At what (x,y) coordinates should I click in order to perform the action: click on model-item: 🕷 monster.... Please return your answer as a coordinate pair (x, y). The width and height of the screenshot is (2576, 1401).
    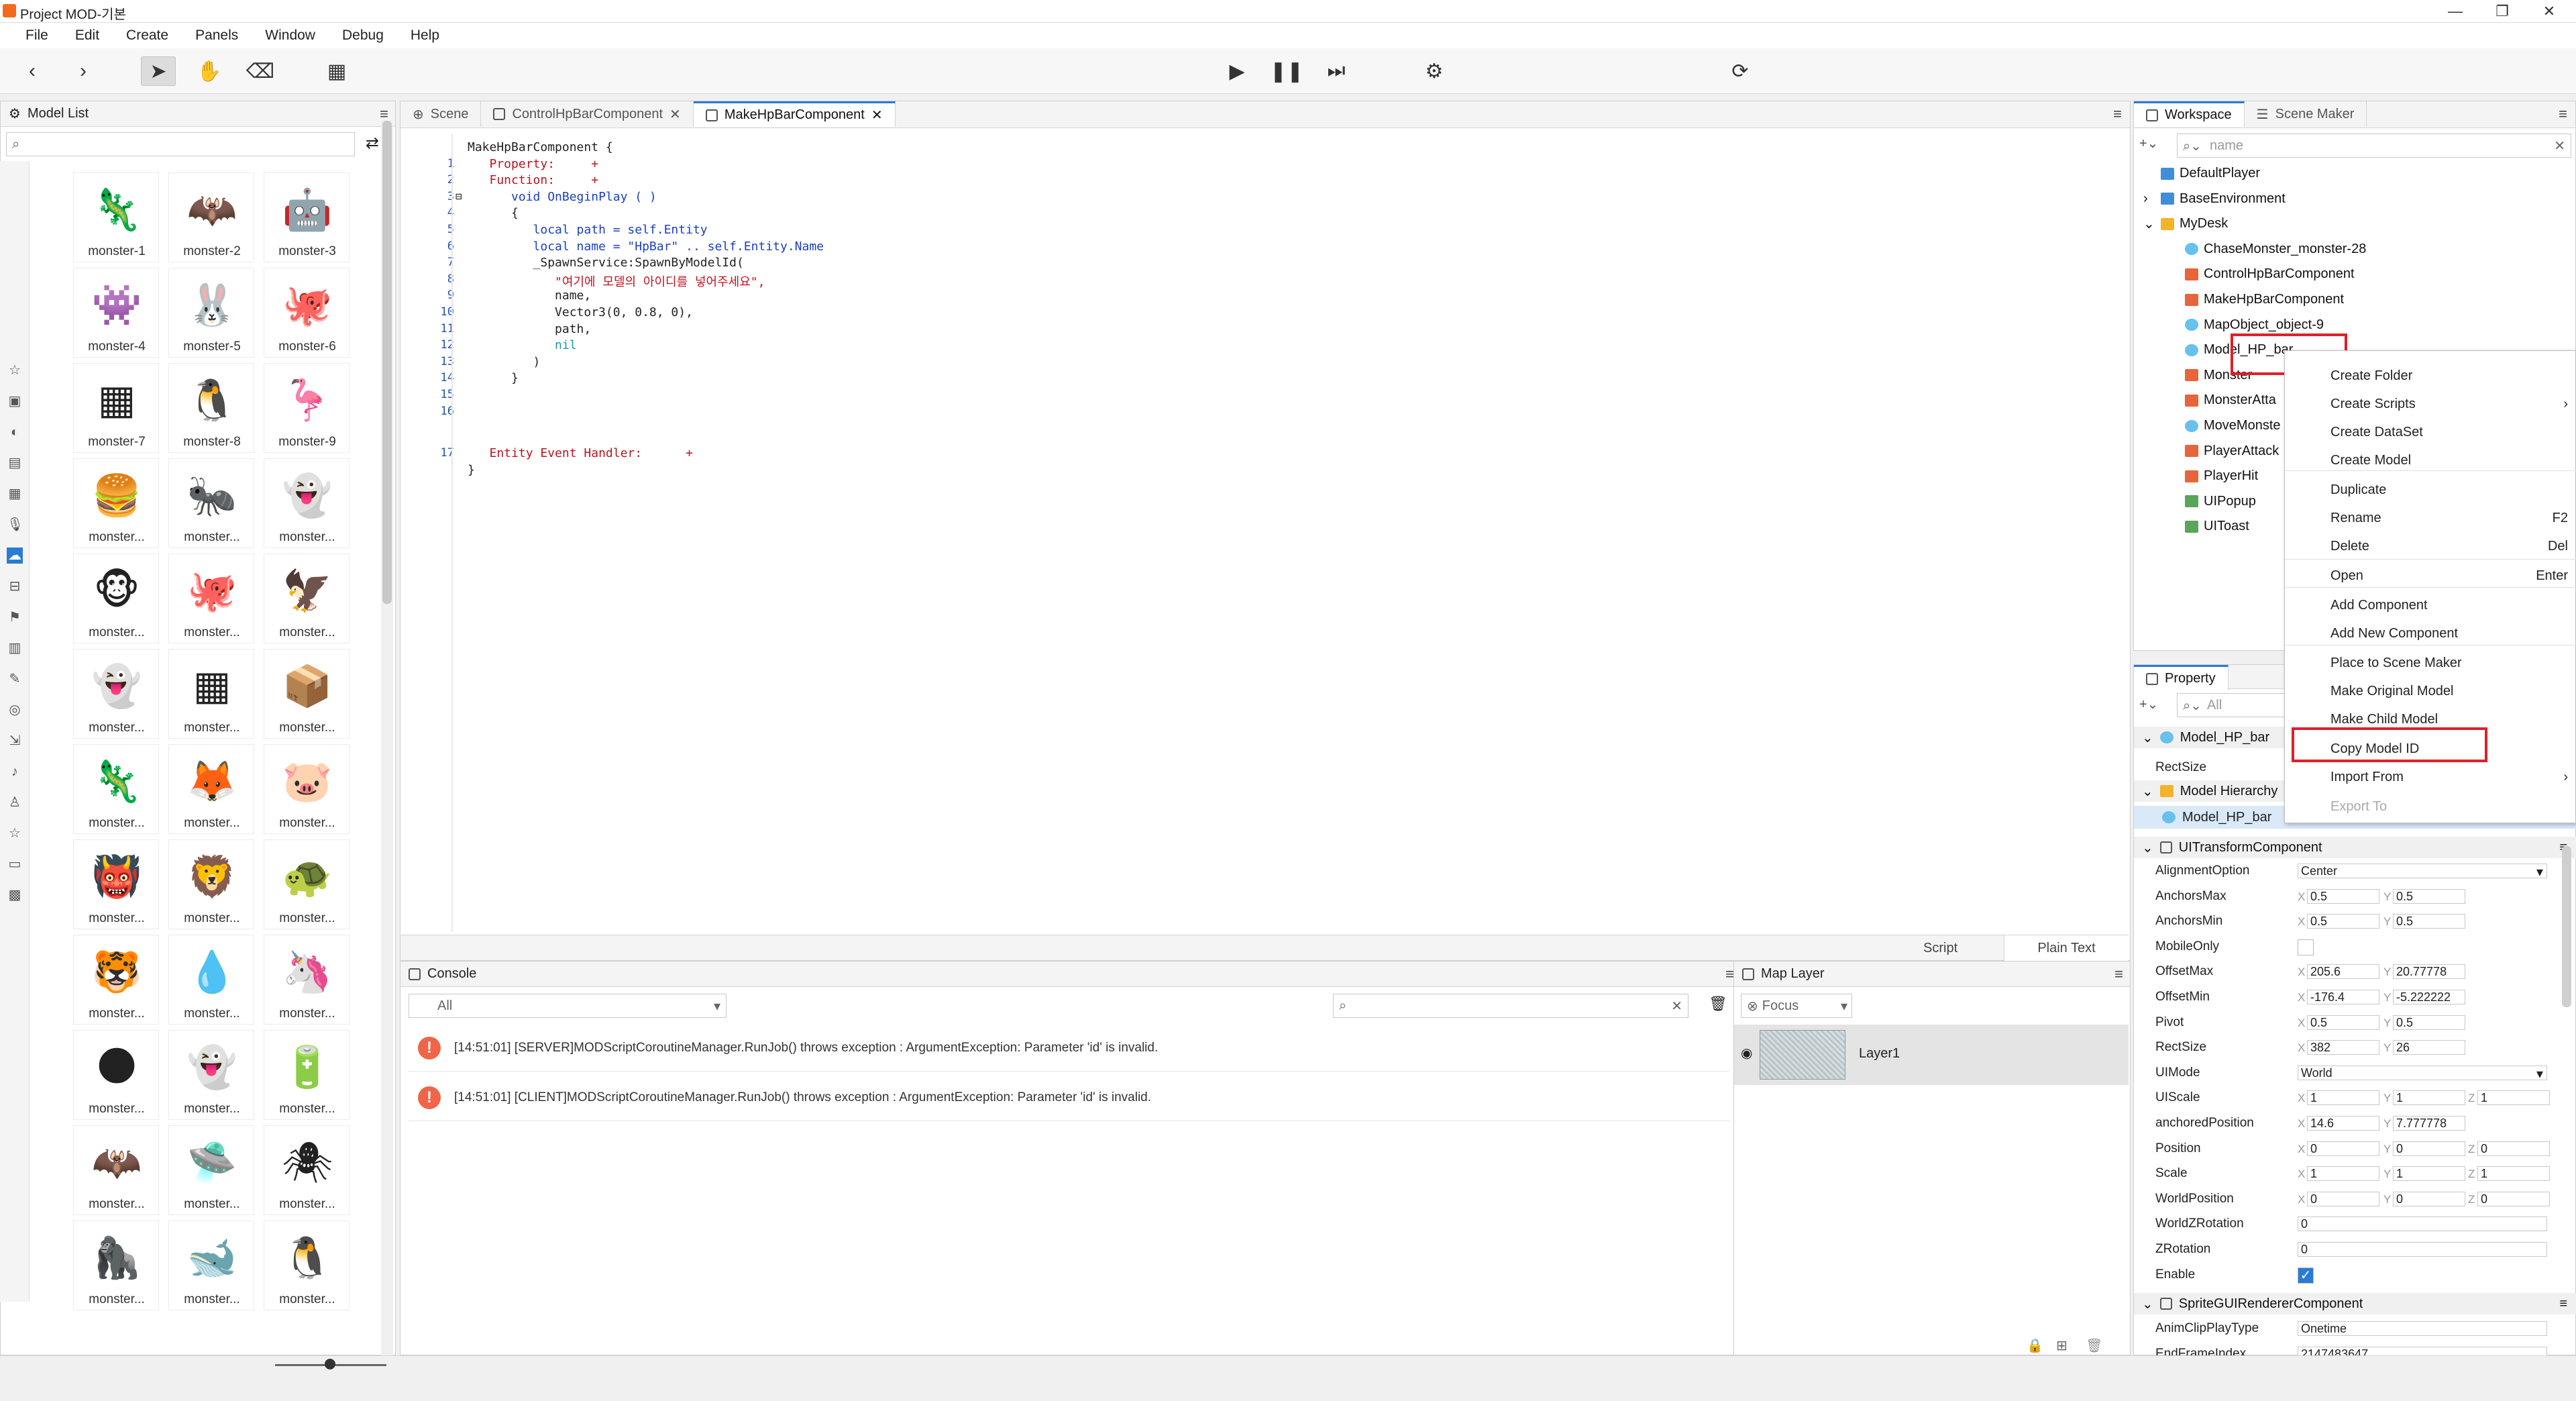
    Looking at the image, I should click on (307, 1170).